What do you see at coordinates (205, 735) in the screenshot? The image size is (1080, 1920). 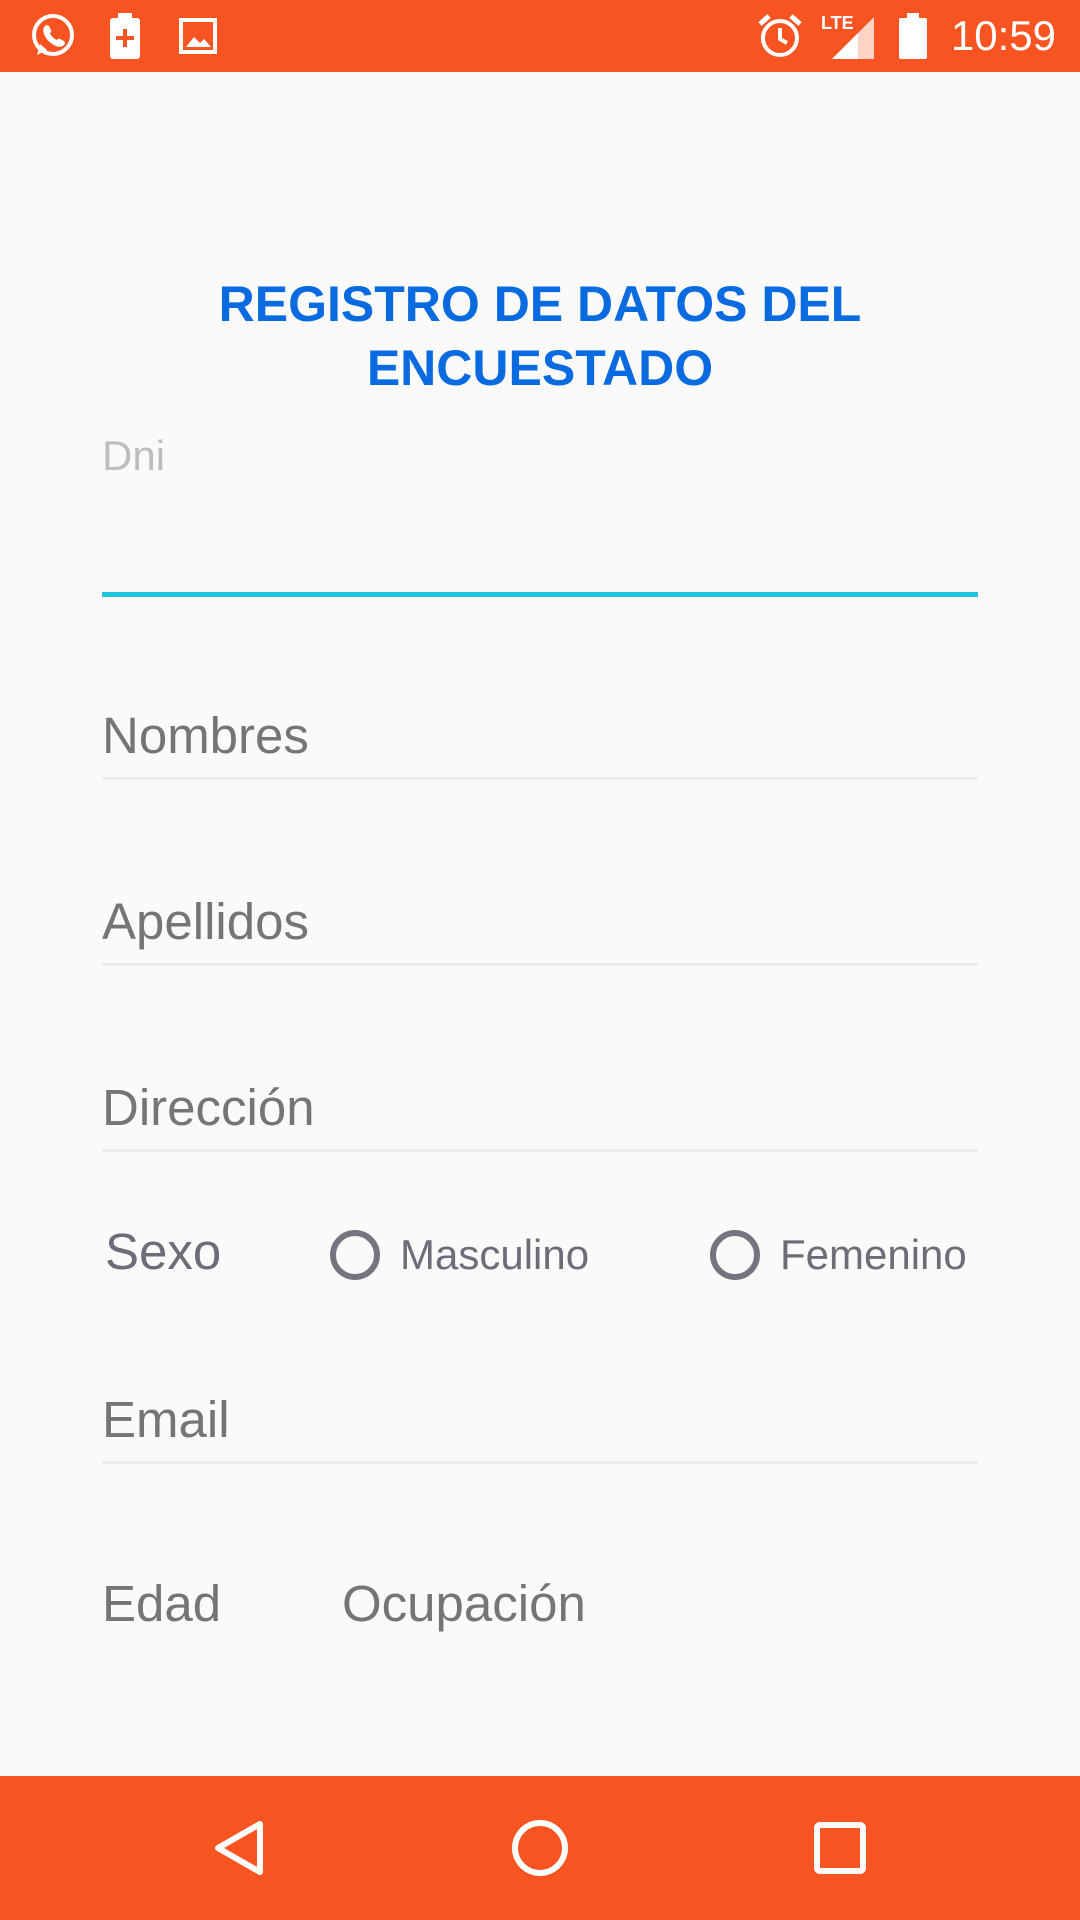 I see `nombres-placeholder: Nombres` at bounding box center [205, 735].